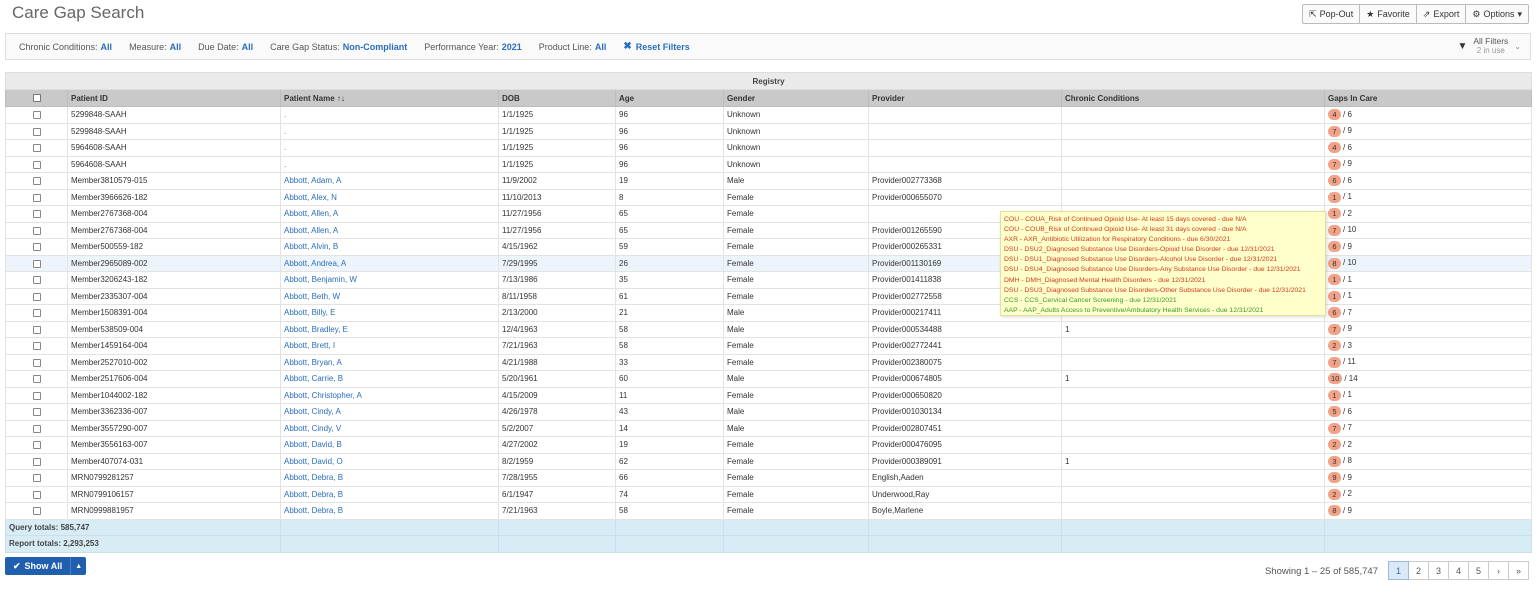 This screenshot has height=593, width=1536. I want to click on gaps-badge: 4, so click(1334, 148).